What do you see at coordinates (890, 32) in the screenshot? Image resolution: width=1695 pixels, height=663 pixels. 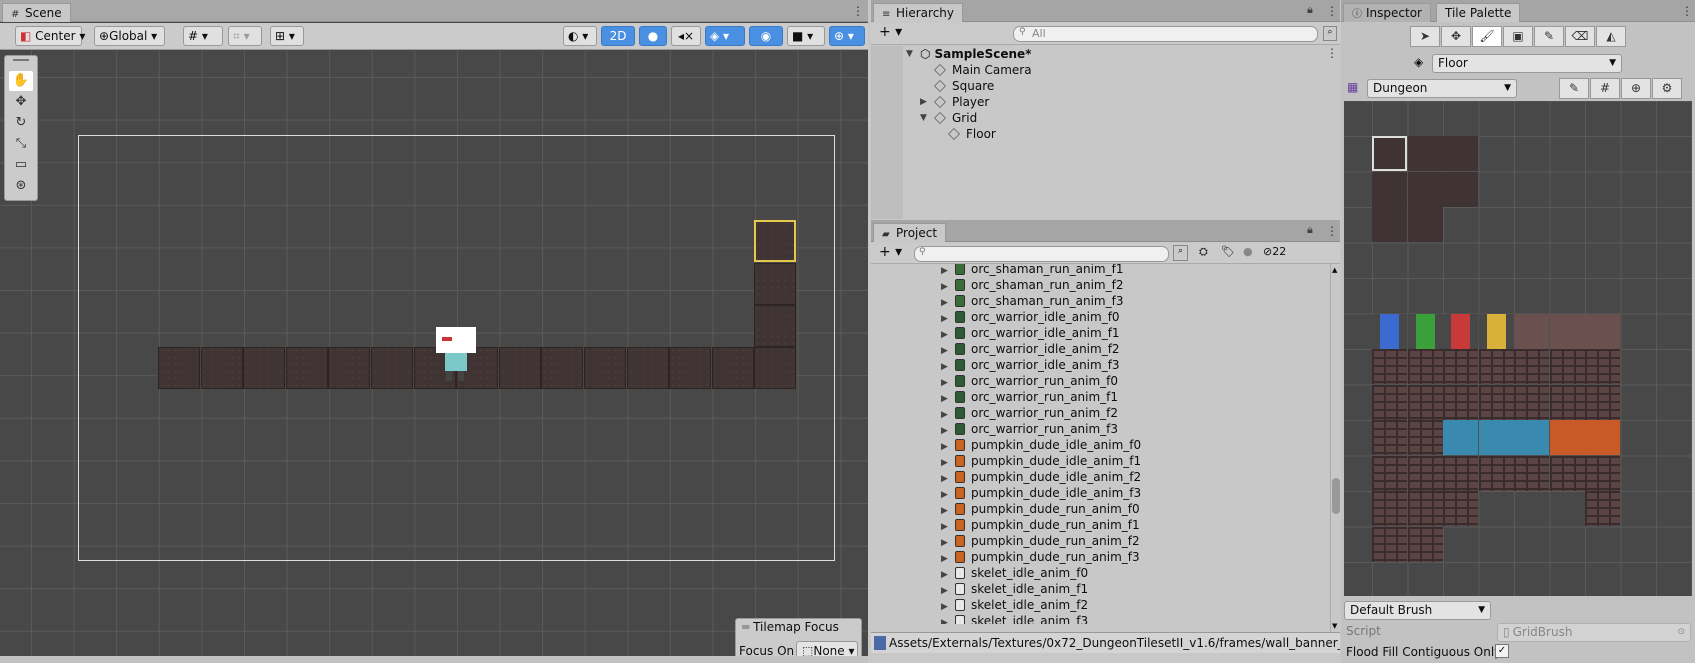 I see `create-add-button: + ▾` at bounding box center [890, 32].